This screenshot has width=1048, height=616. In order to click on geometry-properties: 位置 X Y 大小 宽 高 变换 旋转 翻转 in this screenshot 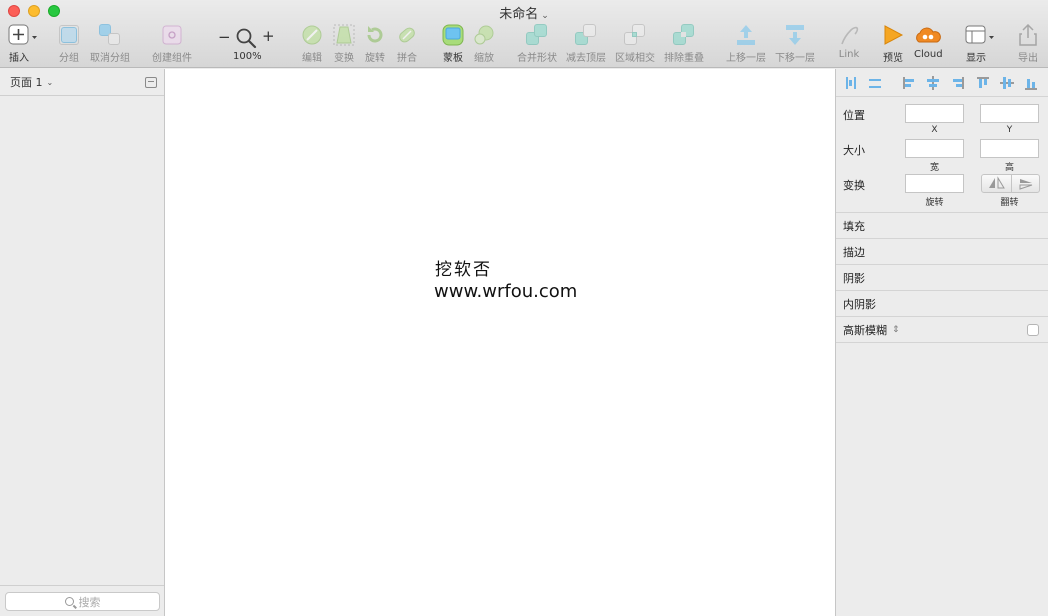, I will do `click(942, 155)`.